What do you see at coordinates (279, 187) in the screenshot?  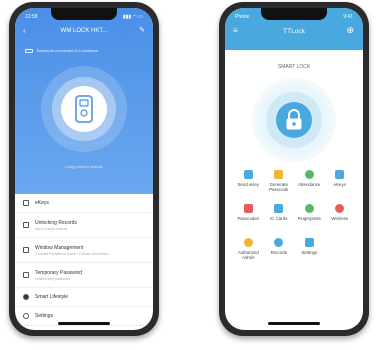 I see `grid-label: Generate Passcode` at bounding box center [279, 187].